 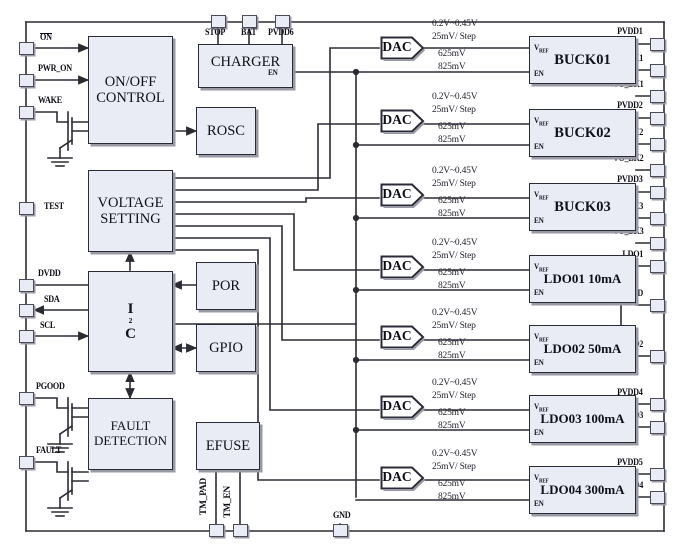 I want to click on pin-pad-vo-bk3, so click(x=657, y=243).